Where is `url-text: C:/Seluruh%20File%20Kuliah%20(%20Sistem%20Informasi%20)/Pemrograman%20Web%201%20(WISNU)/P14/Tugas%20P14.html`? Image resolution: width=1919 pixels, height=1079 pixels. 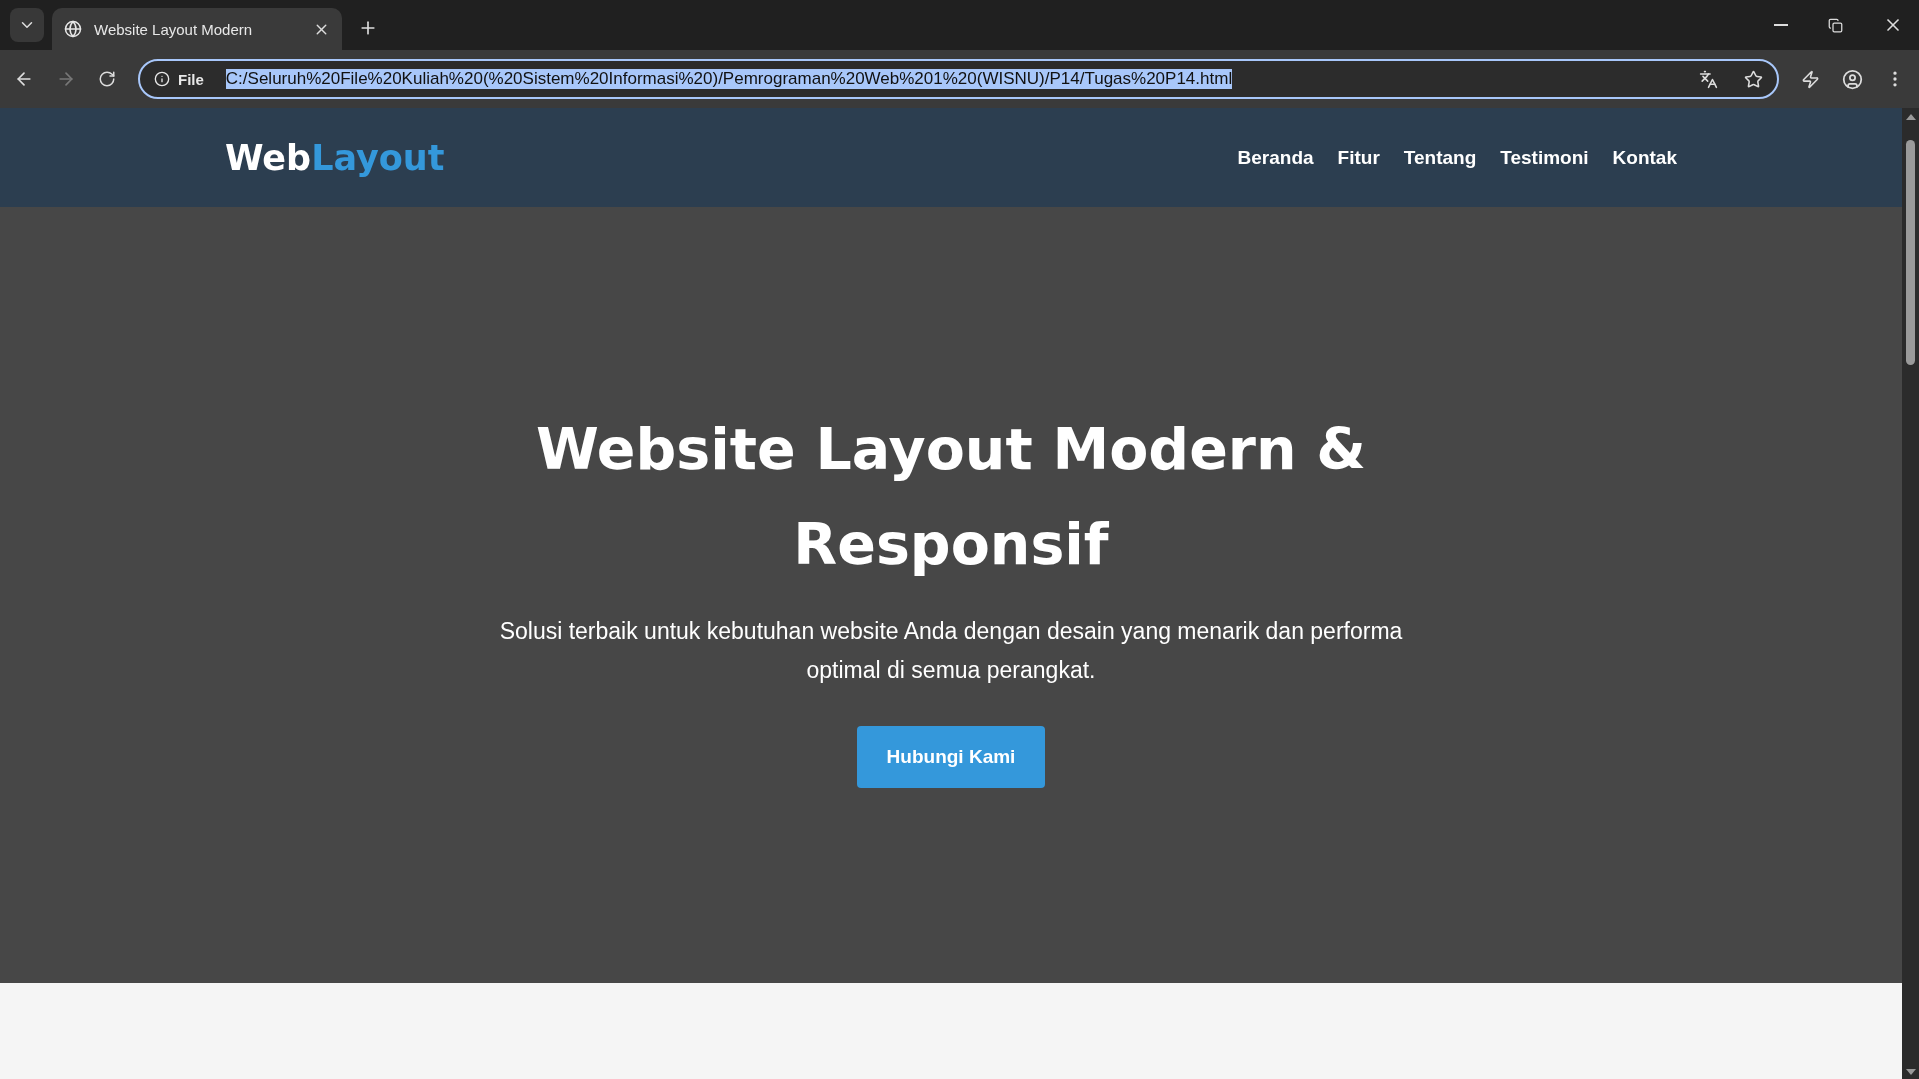
url-text: C:/Seluruh%20File%20Kuliah%20(%20Sistem%20Informasi%20)/Pemrograman%20Web%201%20(WISNU)/P14/Tugas%20P14.html is located at coordinates (729, 79).